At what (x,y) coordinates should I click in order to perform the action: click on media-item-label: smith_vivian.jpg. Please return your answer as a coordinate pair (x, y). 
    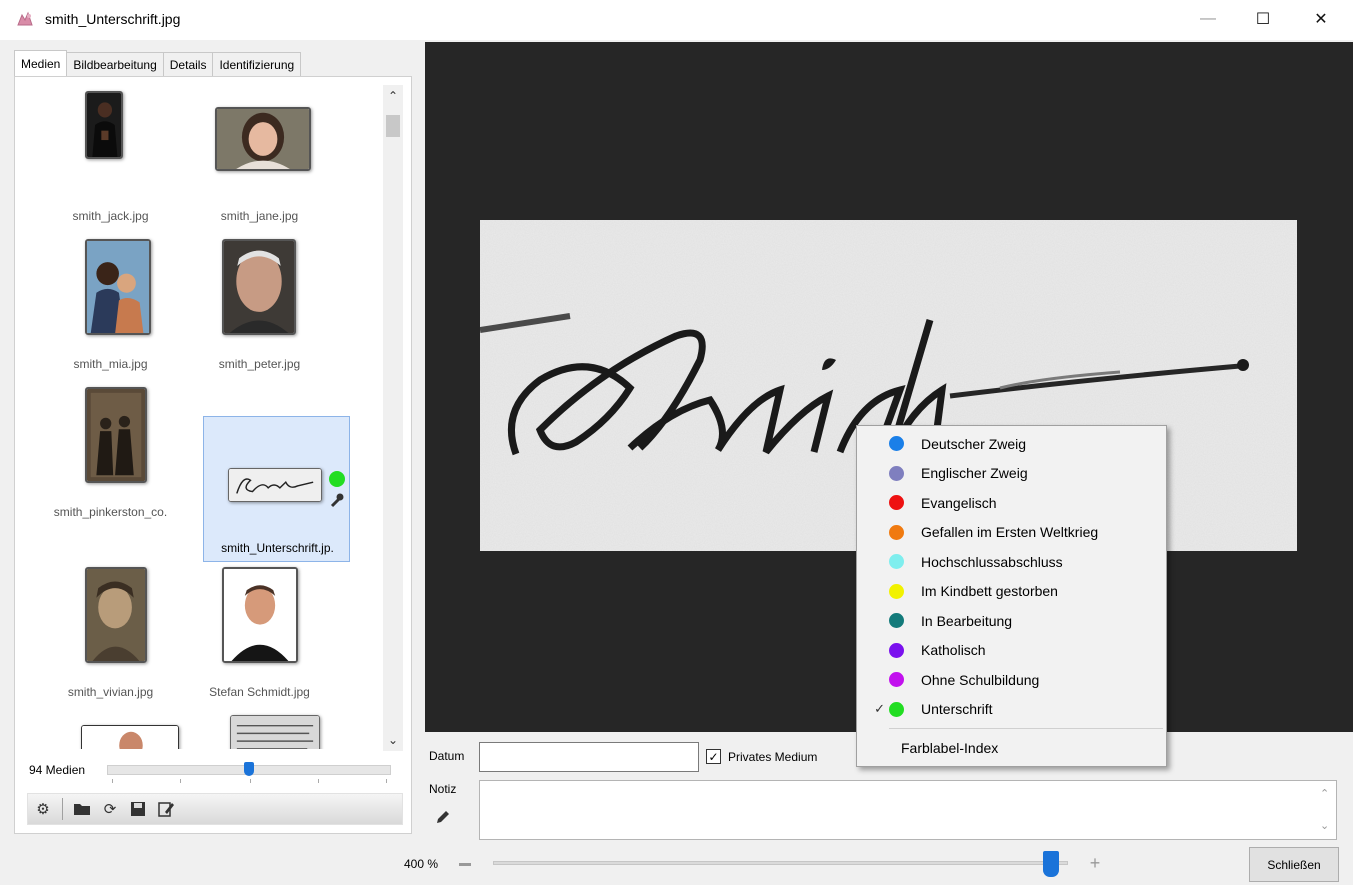
    Looking at the image, I should click on (110, 692).